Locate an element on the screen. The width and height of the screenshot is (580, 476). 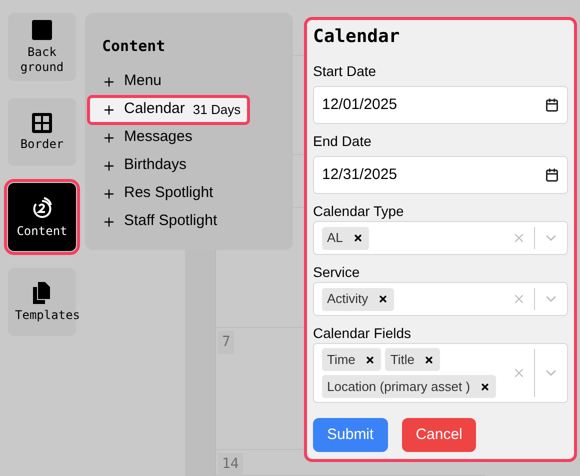
field-label: Calendar Type is located at coordinates (359, 211).